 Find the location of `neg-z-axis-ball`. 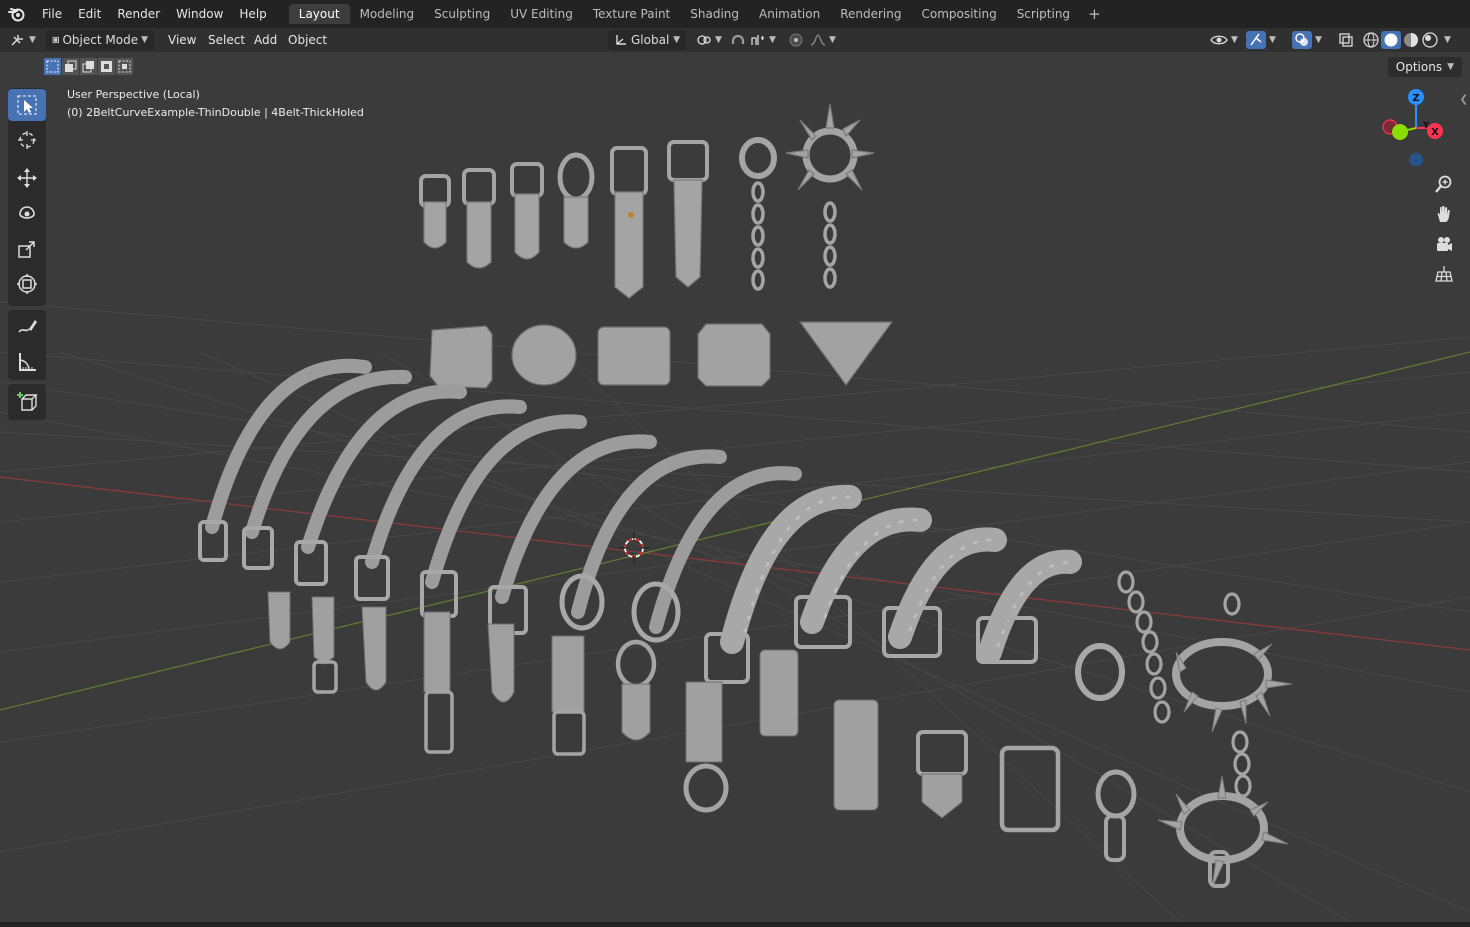

neg-z-axis-ball is located at coordinates (1416, 159).